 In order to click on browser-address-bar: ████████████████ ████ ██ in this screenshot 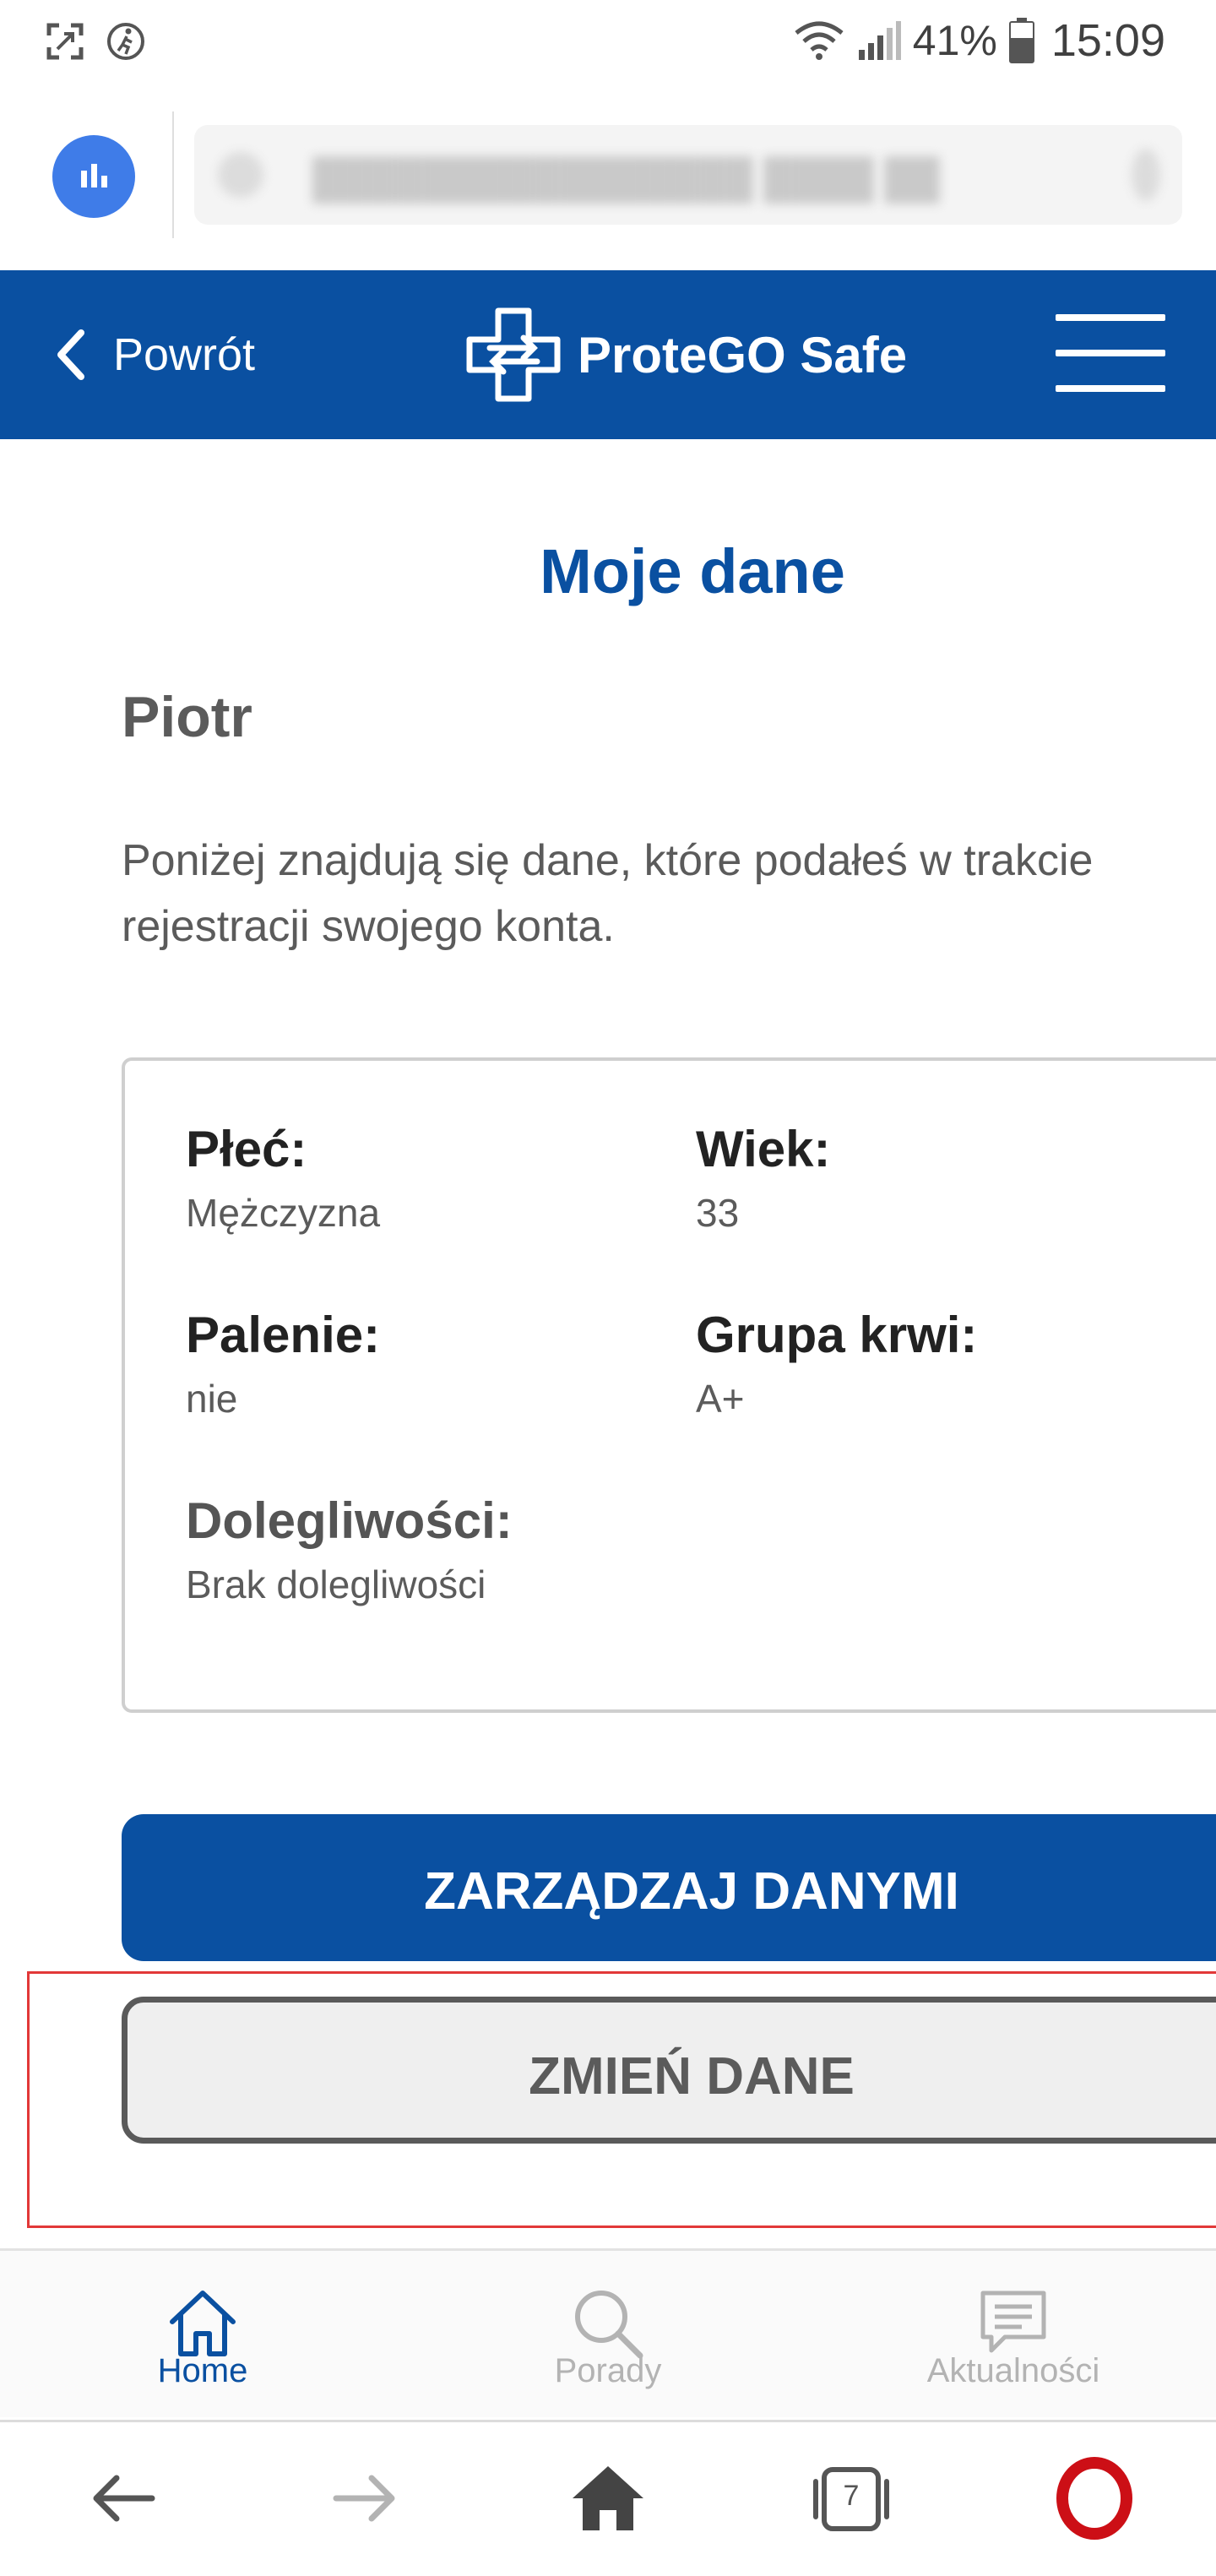, I will do `click(608, 176)`.